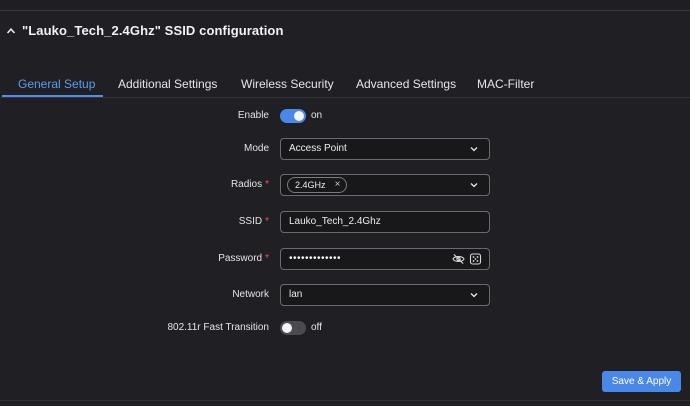 This screenshot has height=406, width=690. I want to click on tab-wireless-security: Wireless Security, so click(287, 81).